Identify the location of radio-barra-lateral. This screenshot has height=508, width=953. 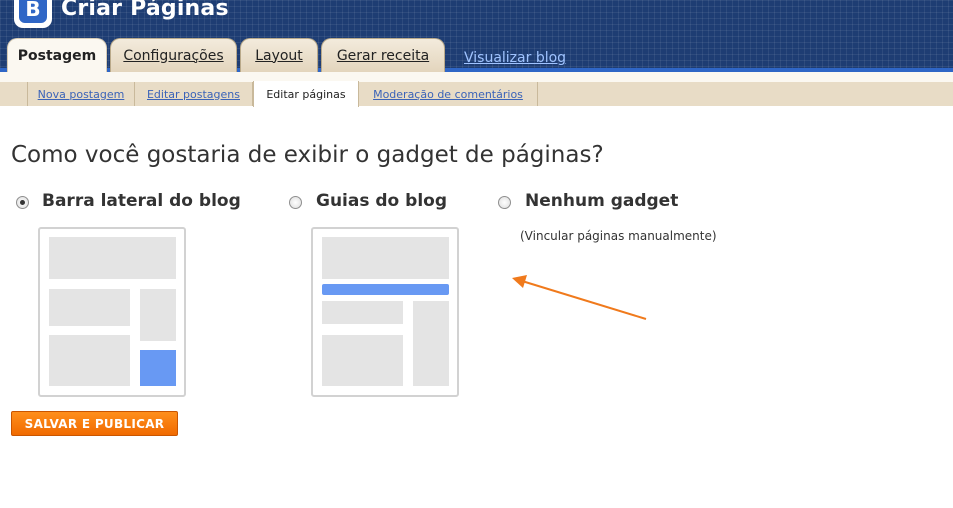
(22, 202).